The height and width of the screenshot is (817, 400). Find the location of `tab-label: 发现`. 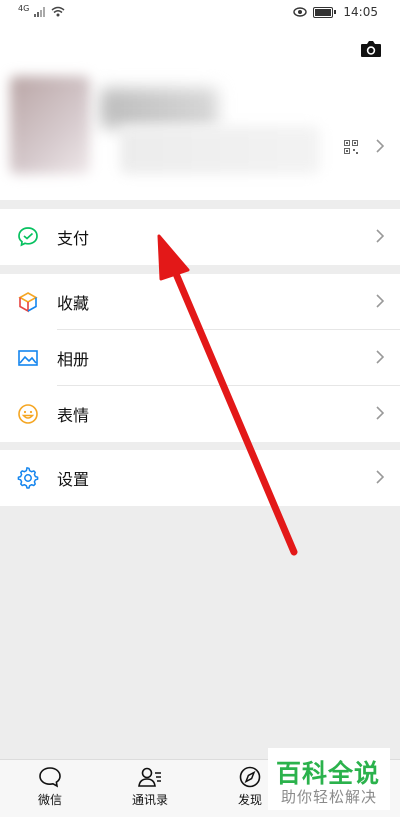

tab-label: 发现 is located at coordinates (249, 800).